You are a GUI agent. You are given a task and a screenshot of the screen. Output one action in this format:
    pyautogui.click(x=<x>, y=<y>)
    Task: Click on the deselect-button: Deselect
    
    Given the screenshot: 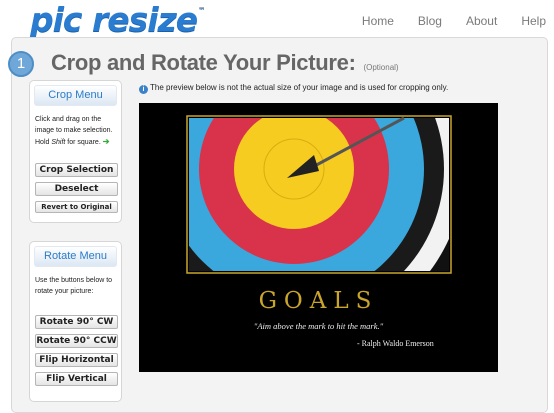 What is the action you would take?
    pyautogui.click(x=76, y=189)
    